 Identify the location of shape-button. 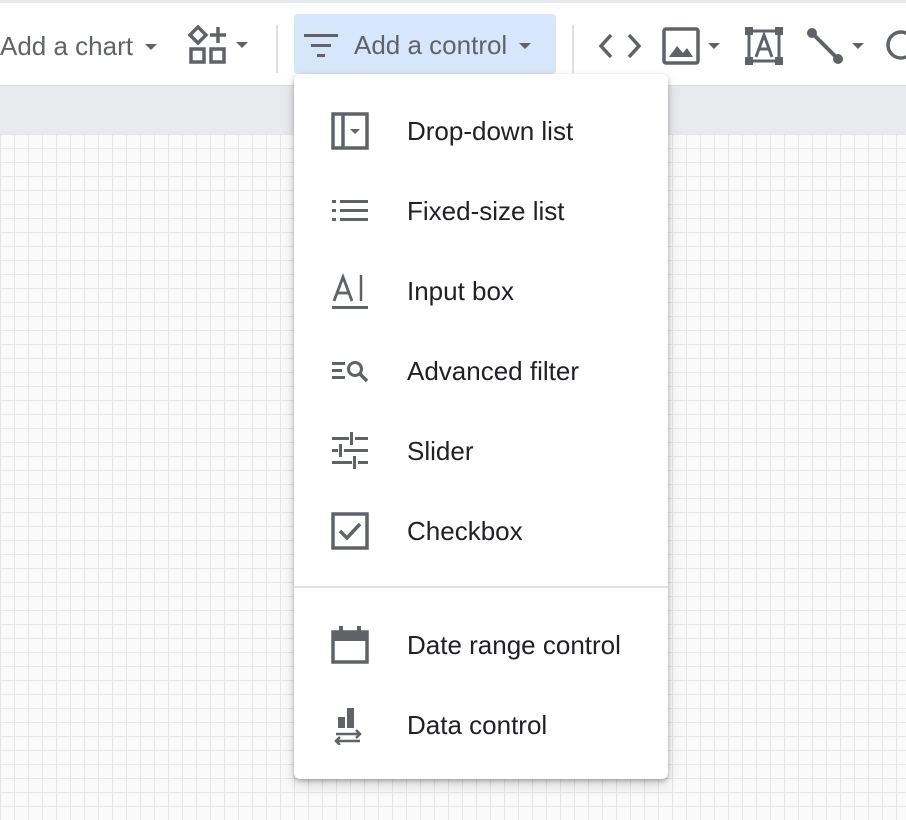
(895, 47).